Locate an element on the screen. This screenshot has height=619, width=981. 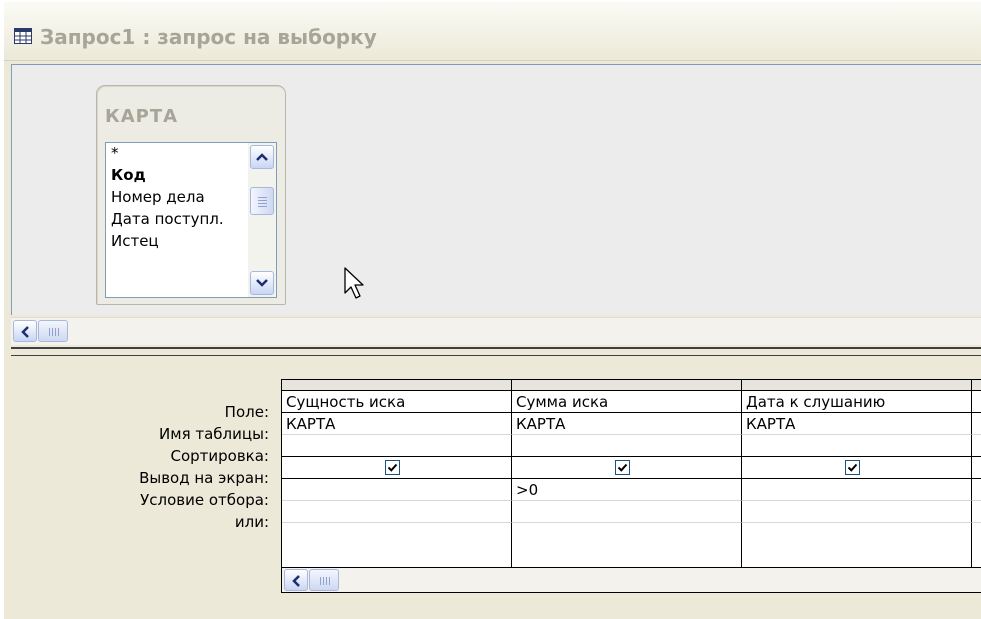
chevron-down-icon is located at coordinates (262, 283).